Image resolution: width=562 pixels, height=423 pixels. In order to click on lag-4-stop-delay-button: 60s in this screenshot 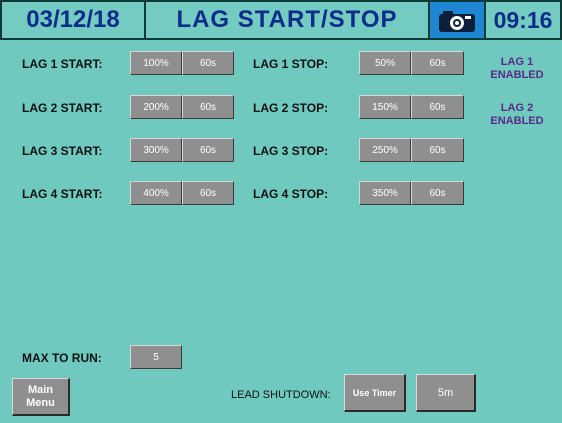, I will do `click(437, 193)`.